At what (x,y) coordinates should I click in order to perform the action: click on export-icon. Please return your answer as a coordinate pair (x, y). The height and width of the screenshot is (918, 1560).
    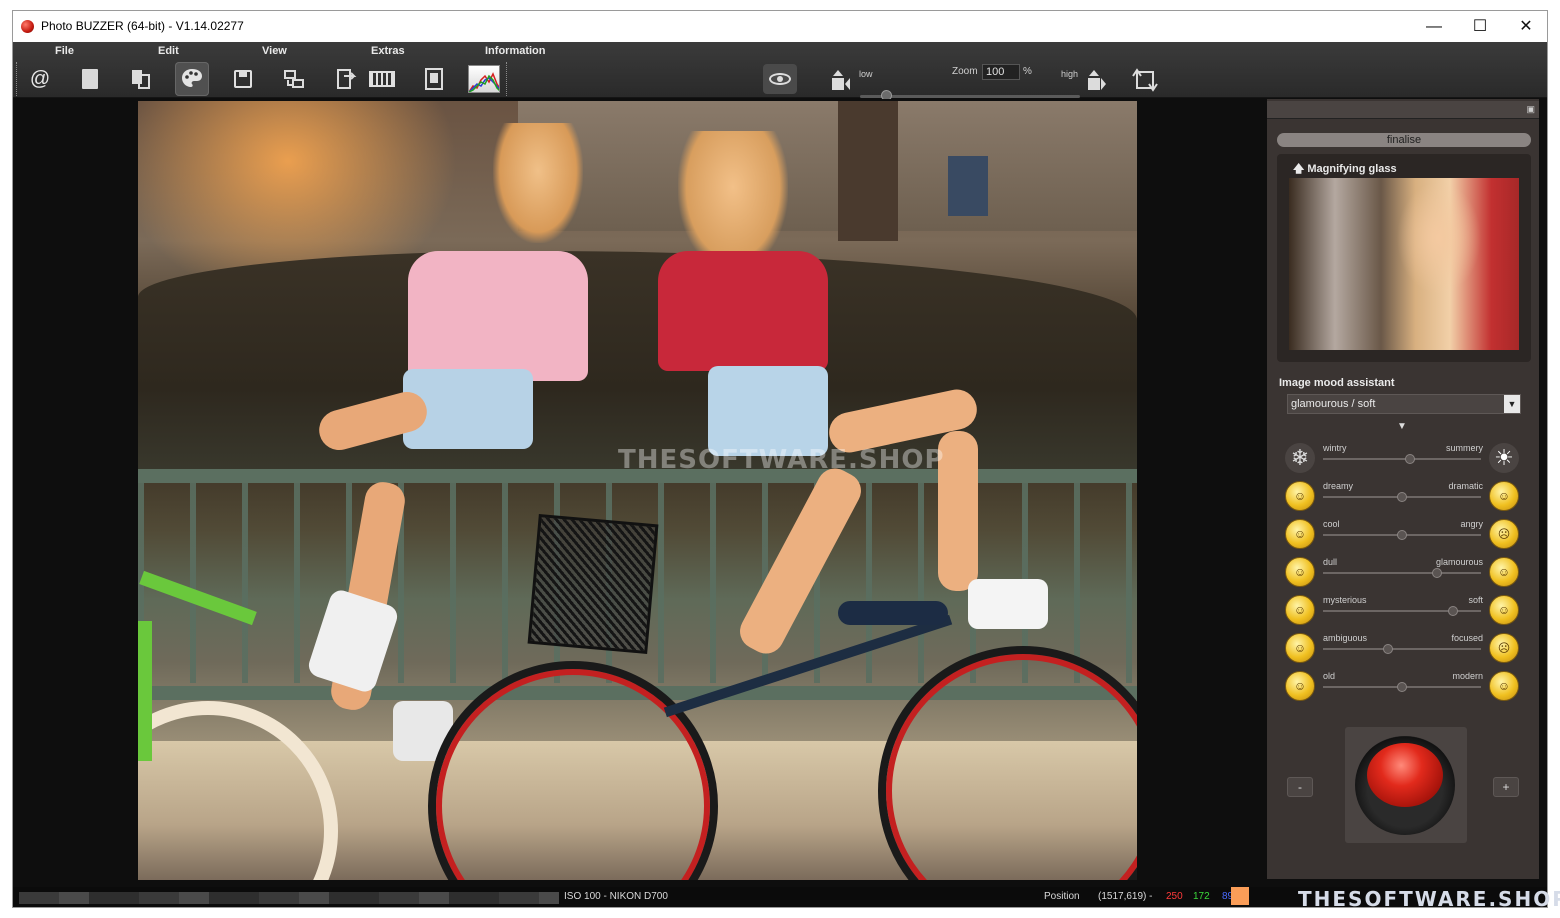
    Looking at the image, I should click on (294, 79).